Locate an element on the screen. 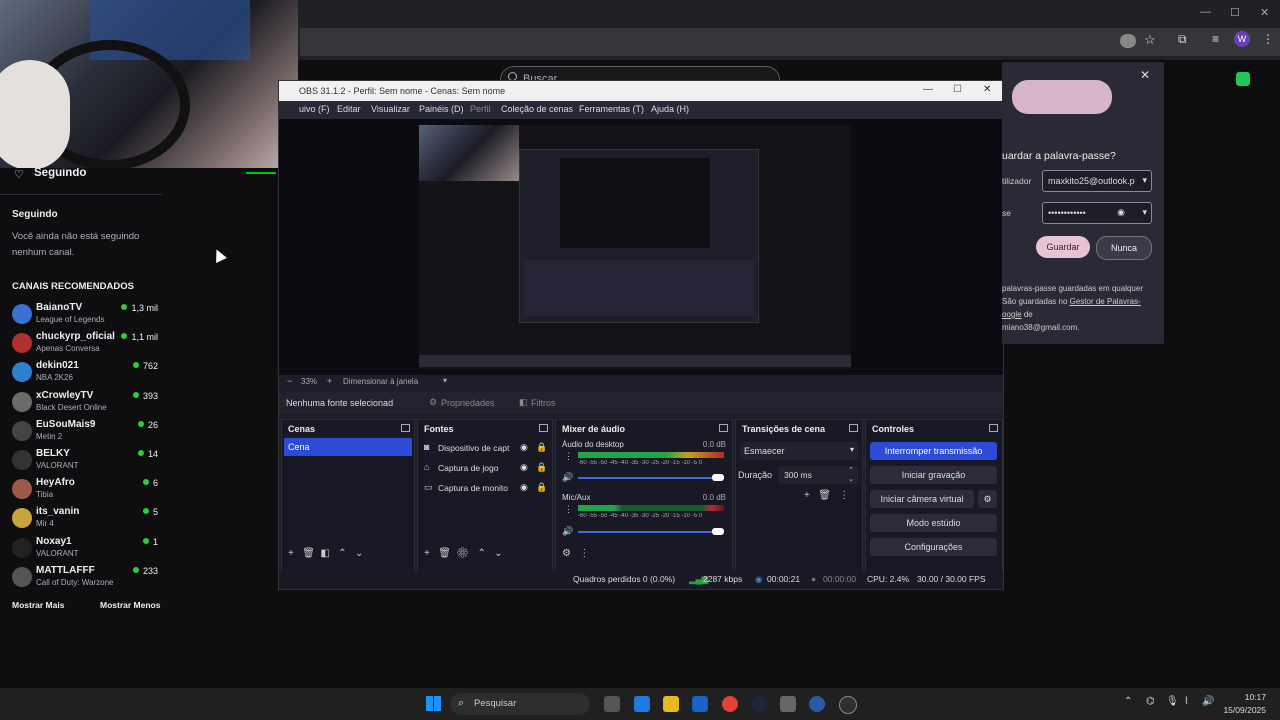 The width and height of the screenshot is (1280, 720). settings-button: Configurações is located at coordinates (933, 547).